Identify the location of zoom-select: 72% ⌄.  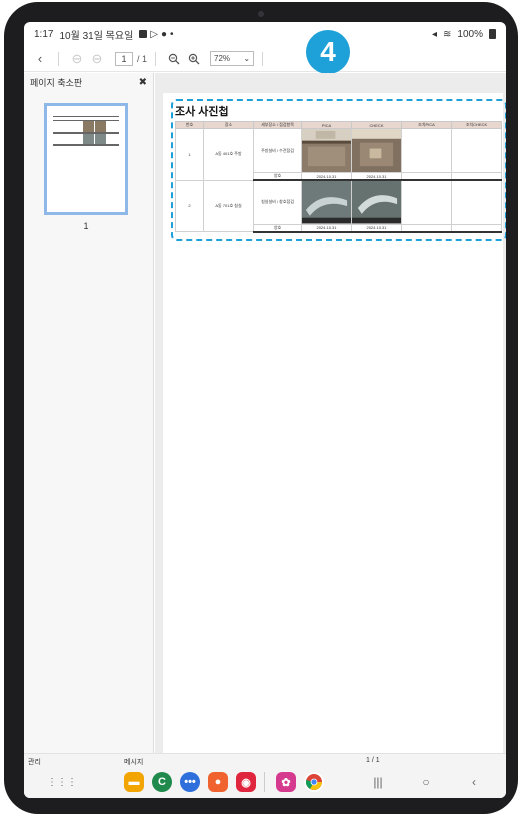
(232, 58).